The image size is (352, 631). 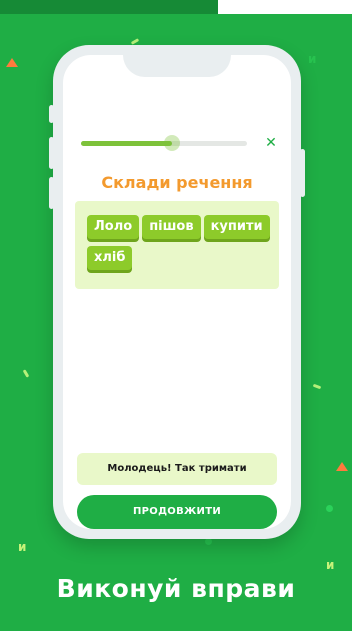 I want to click on promo-caption: Виконуй вправи, so click(x=176, y=588).